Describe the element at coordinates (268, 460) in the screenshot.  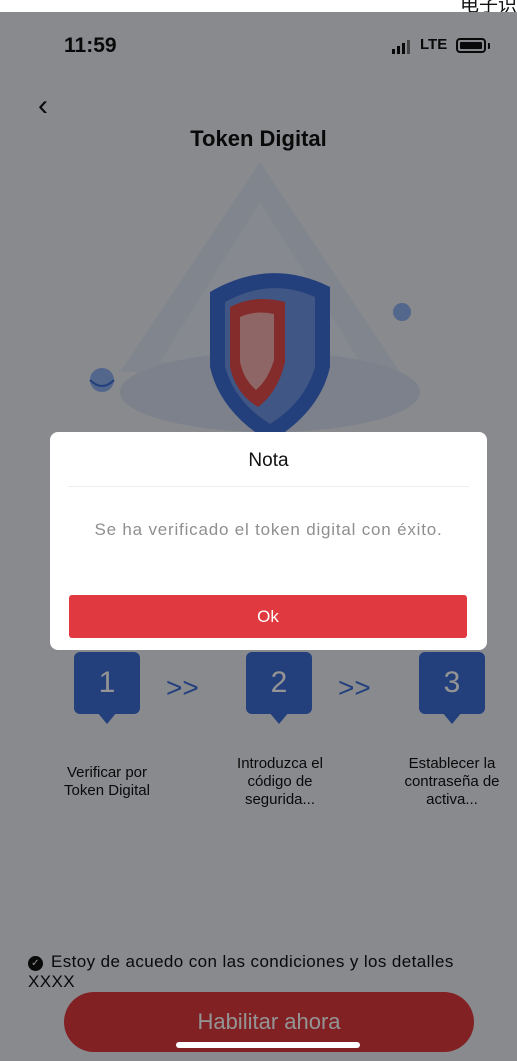
I see `dialog-title: Nota` at that location.